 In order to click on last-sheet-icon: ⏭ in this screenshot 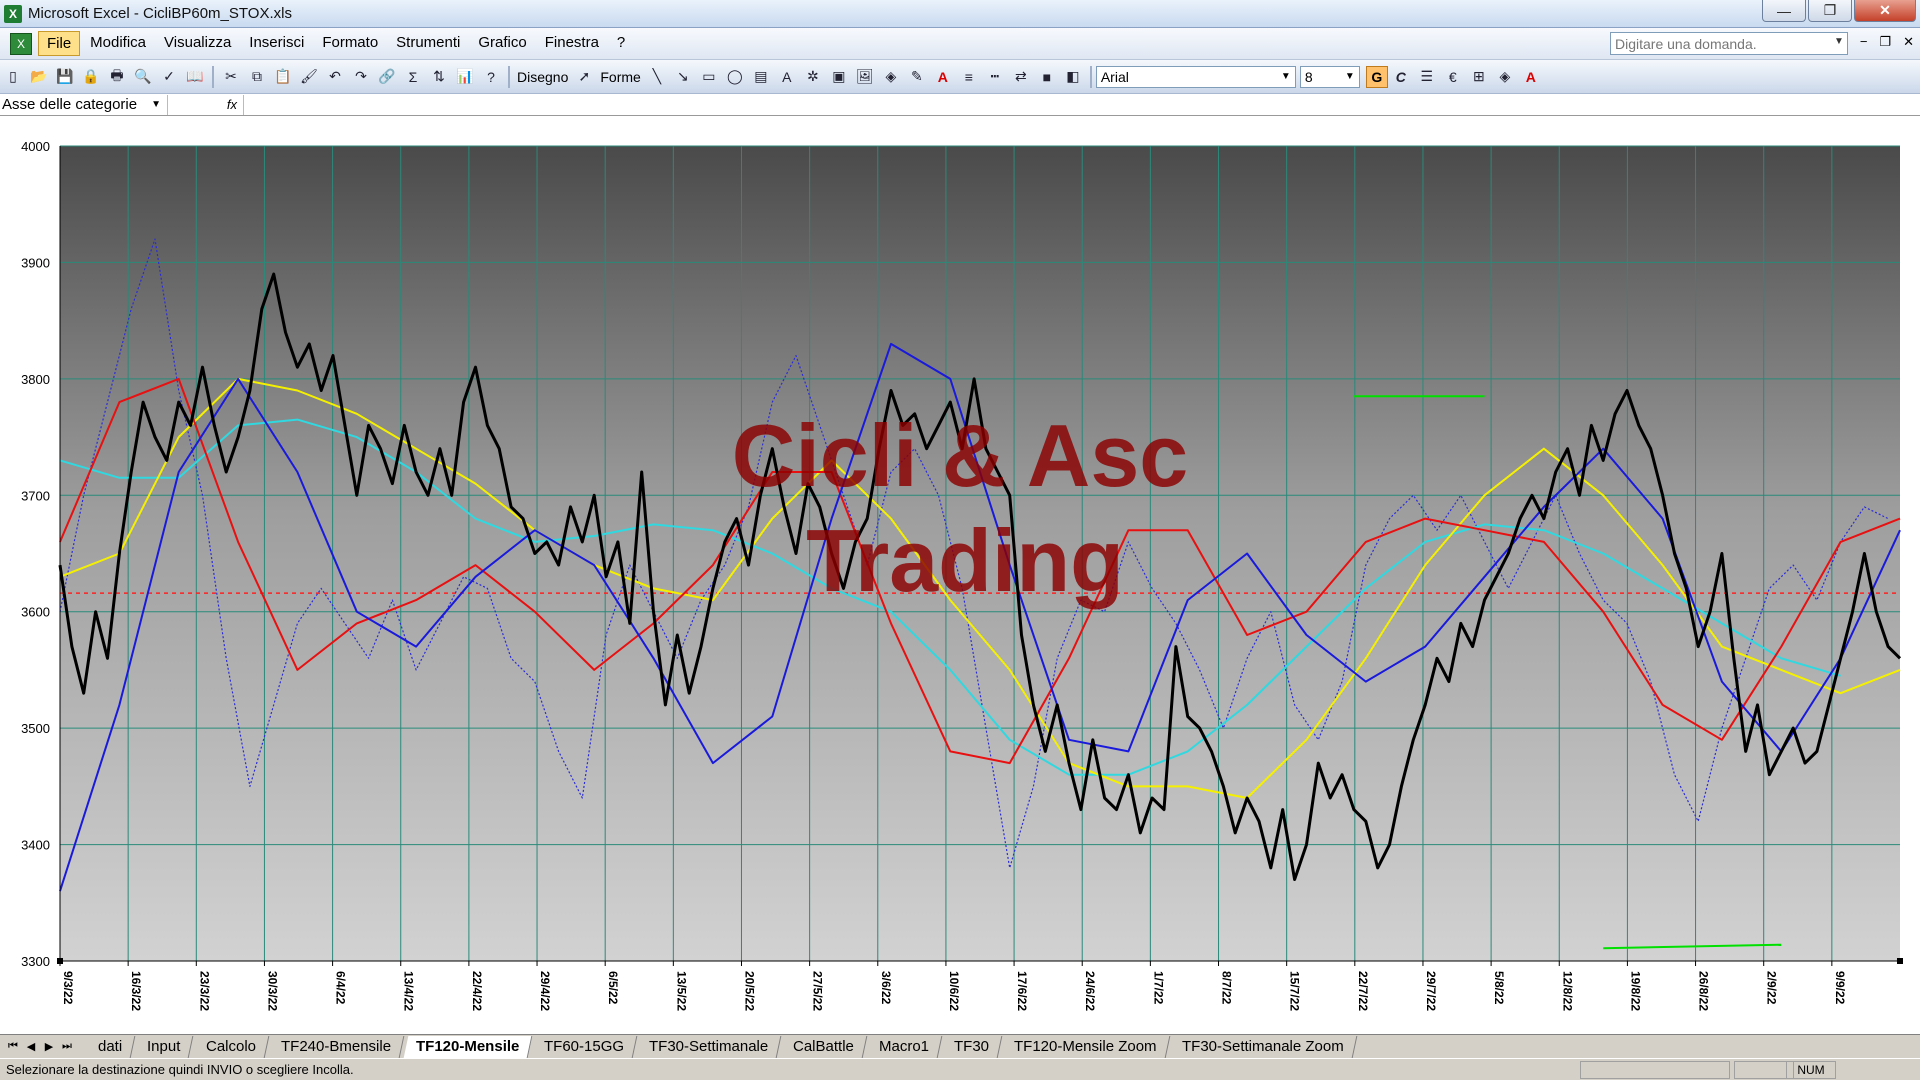, I will do `click(67, 1046)`.